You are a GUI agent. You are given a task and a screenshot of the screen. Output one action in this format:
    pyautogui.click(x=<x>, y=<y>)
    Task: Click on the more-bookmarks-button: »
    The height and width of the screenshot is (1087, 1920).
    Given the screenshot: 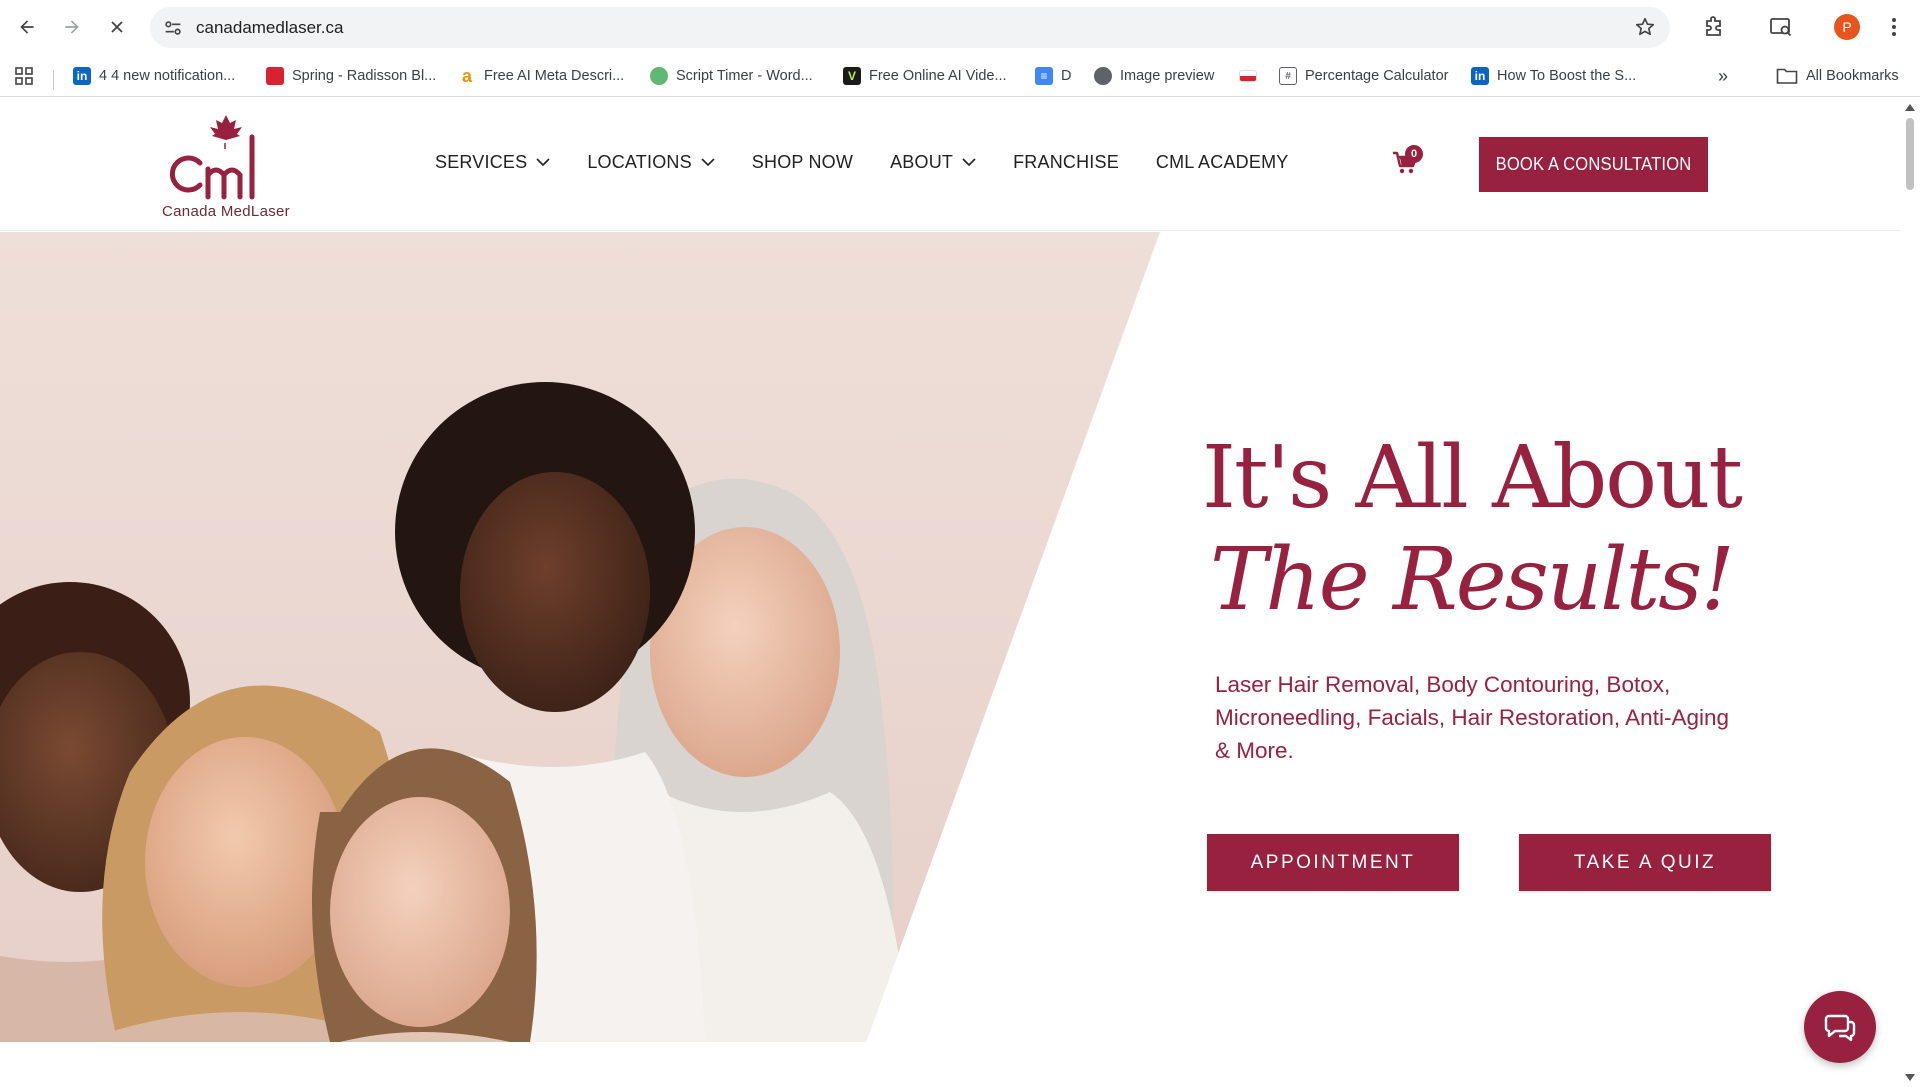 What is the action you would take?
    pyautogui.click(x=1723, y=76)
    